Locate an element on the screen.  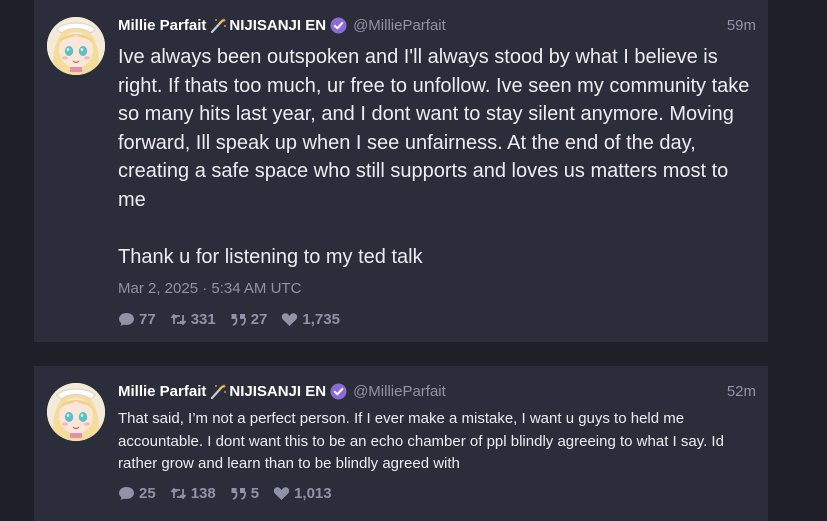
tweet-date: Mar 2, 2025 · 5:34 AM UTC is located at coordinates (209, 288).